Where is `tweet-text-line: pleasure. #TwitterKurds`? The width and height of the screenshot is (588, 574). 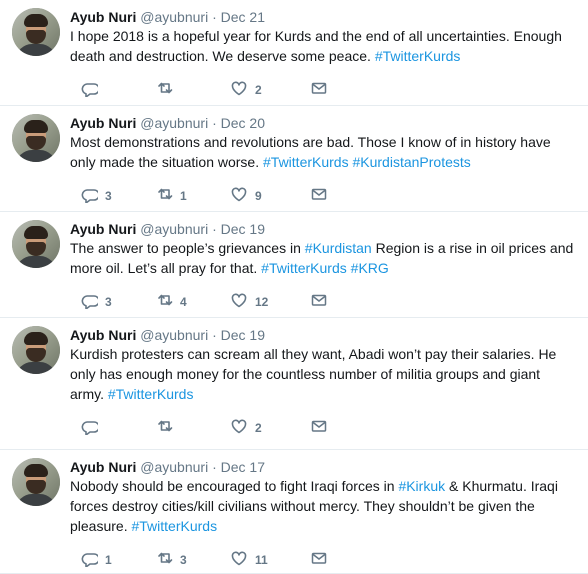 tweet-text-line: pleasure. #TwitterKurds is located at coordinates (325, 526).